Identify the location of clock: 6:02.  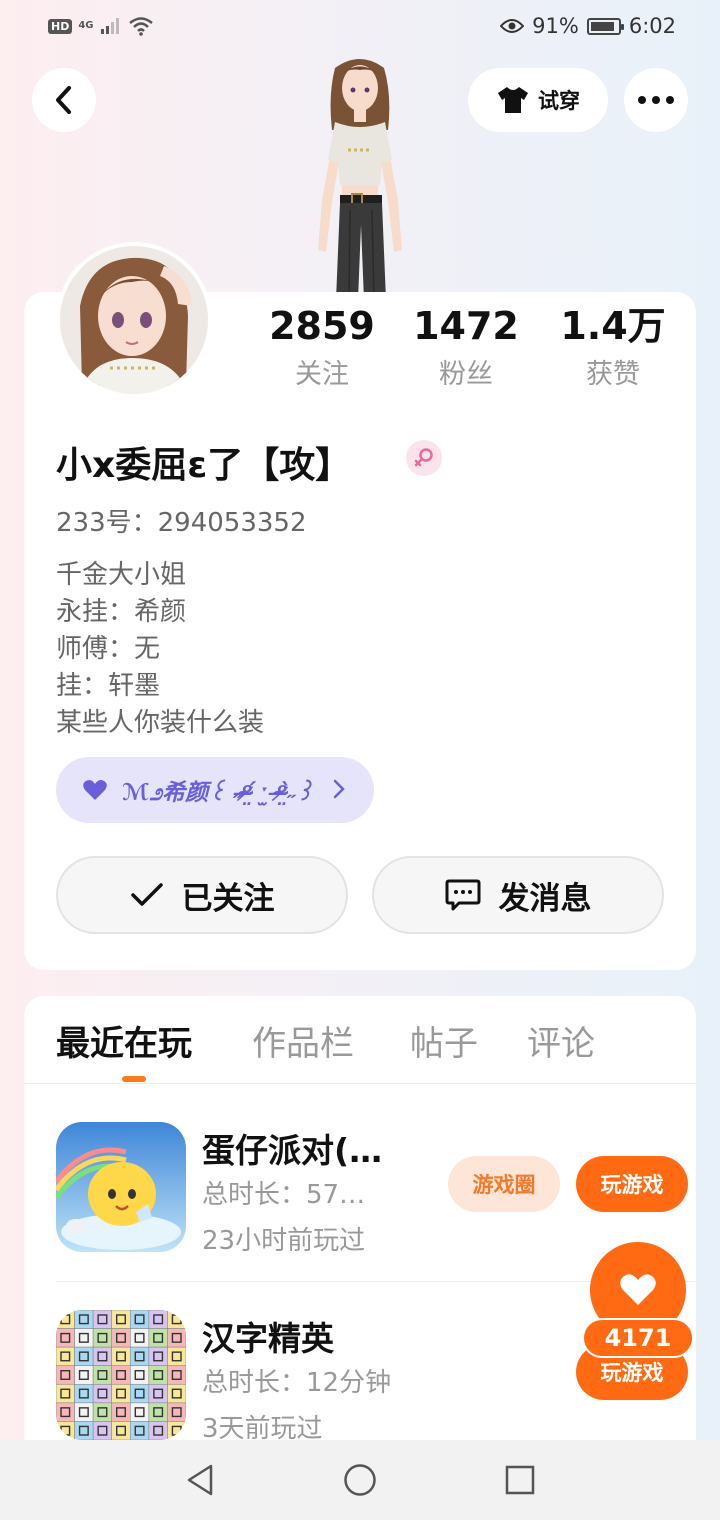
(652, 26).